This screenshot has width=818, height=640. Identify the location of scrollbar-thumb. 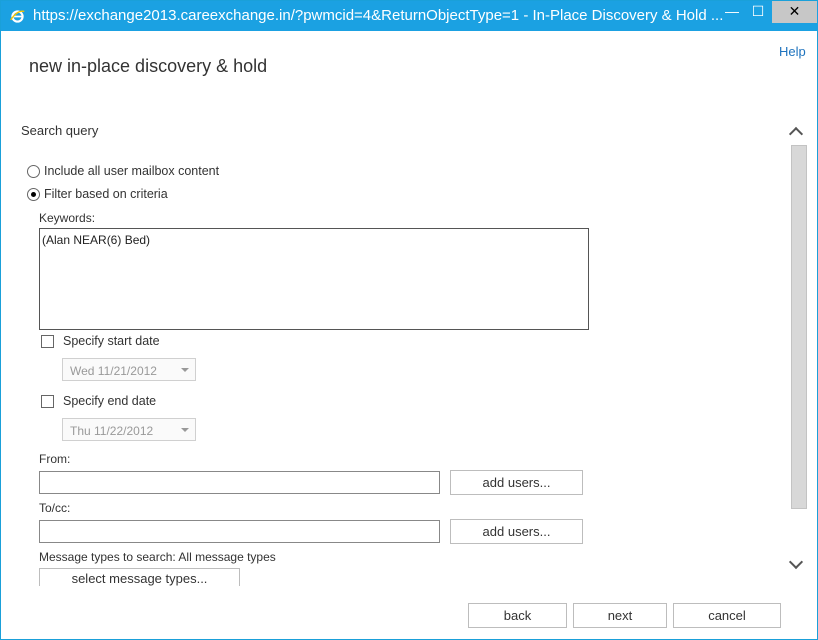
(799, 327).